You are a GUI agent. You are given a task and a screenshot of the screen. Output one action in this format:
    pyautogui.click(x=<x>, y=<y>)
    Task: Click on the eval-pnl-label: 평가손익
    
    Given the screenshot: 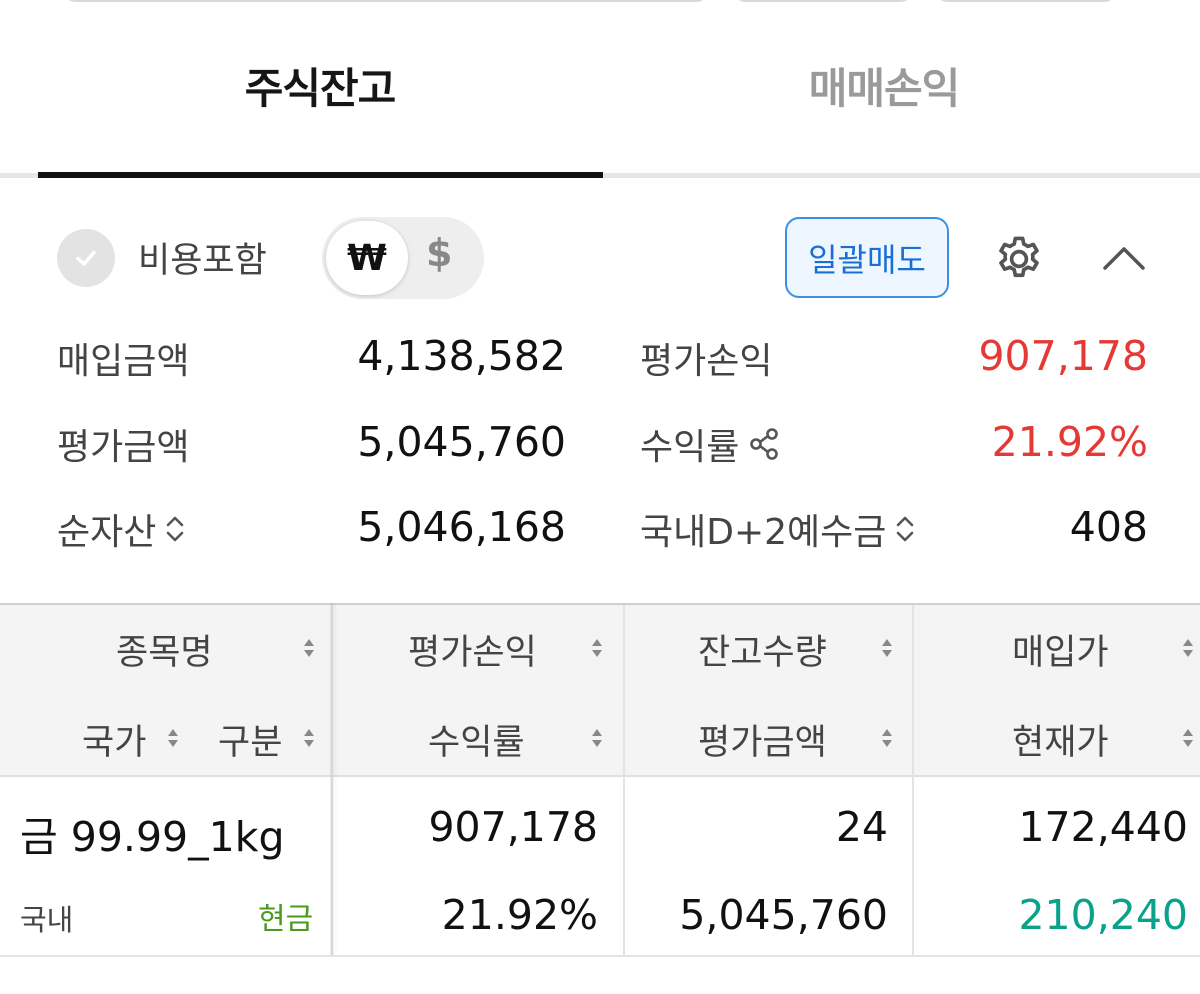 What is the action you would take?
    pyautogui.click(x=706, y=361)
    